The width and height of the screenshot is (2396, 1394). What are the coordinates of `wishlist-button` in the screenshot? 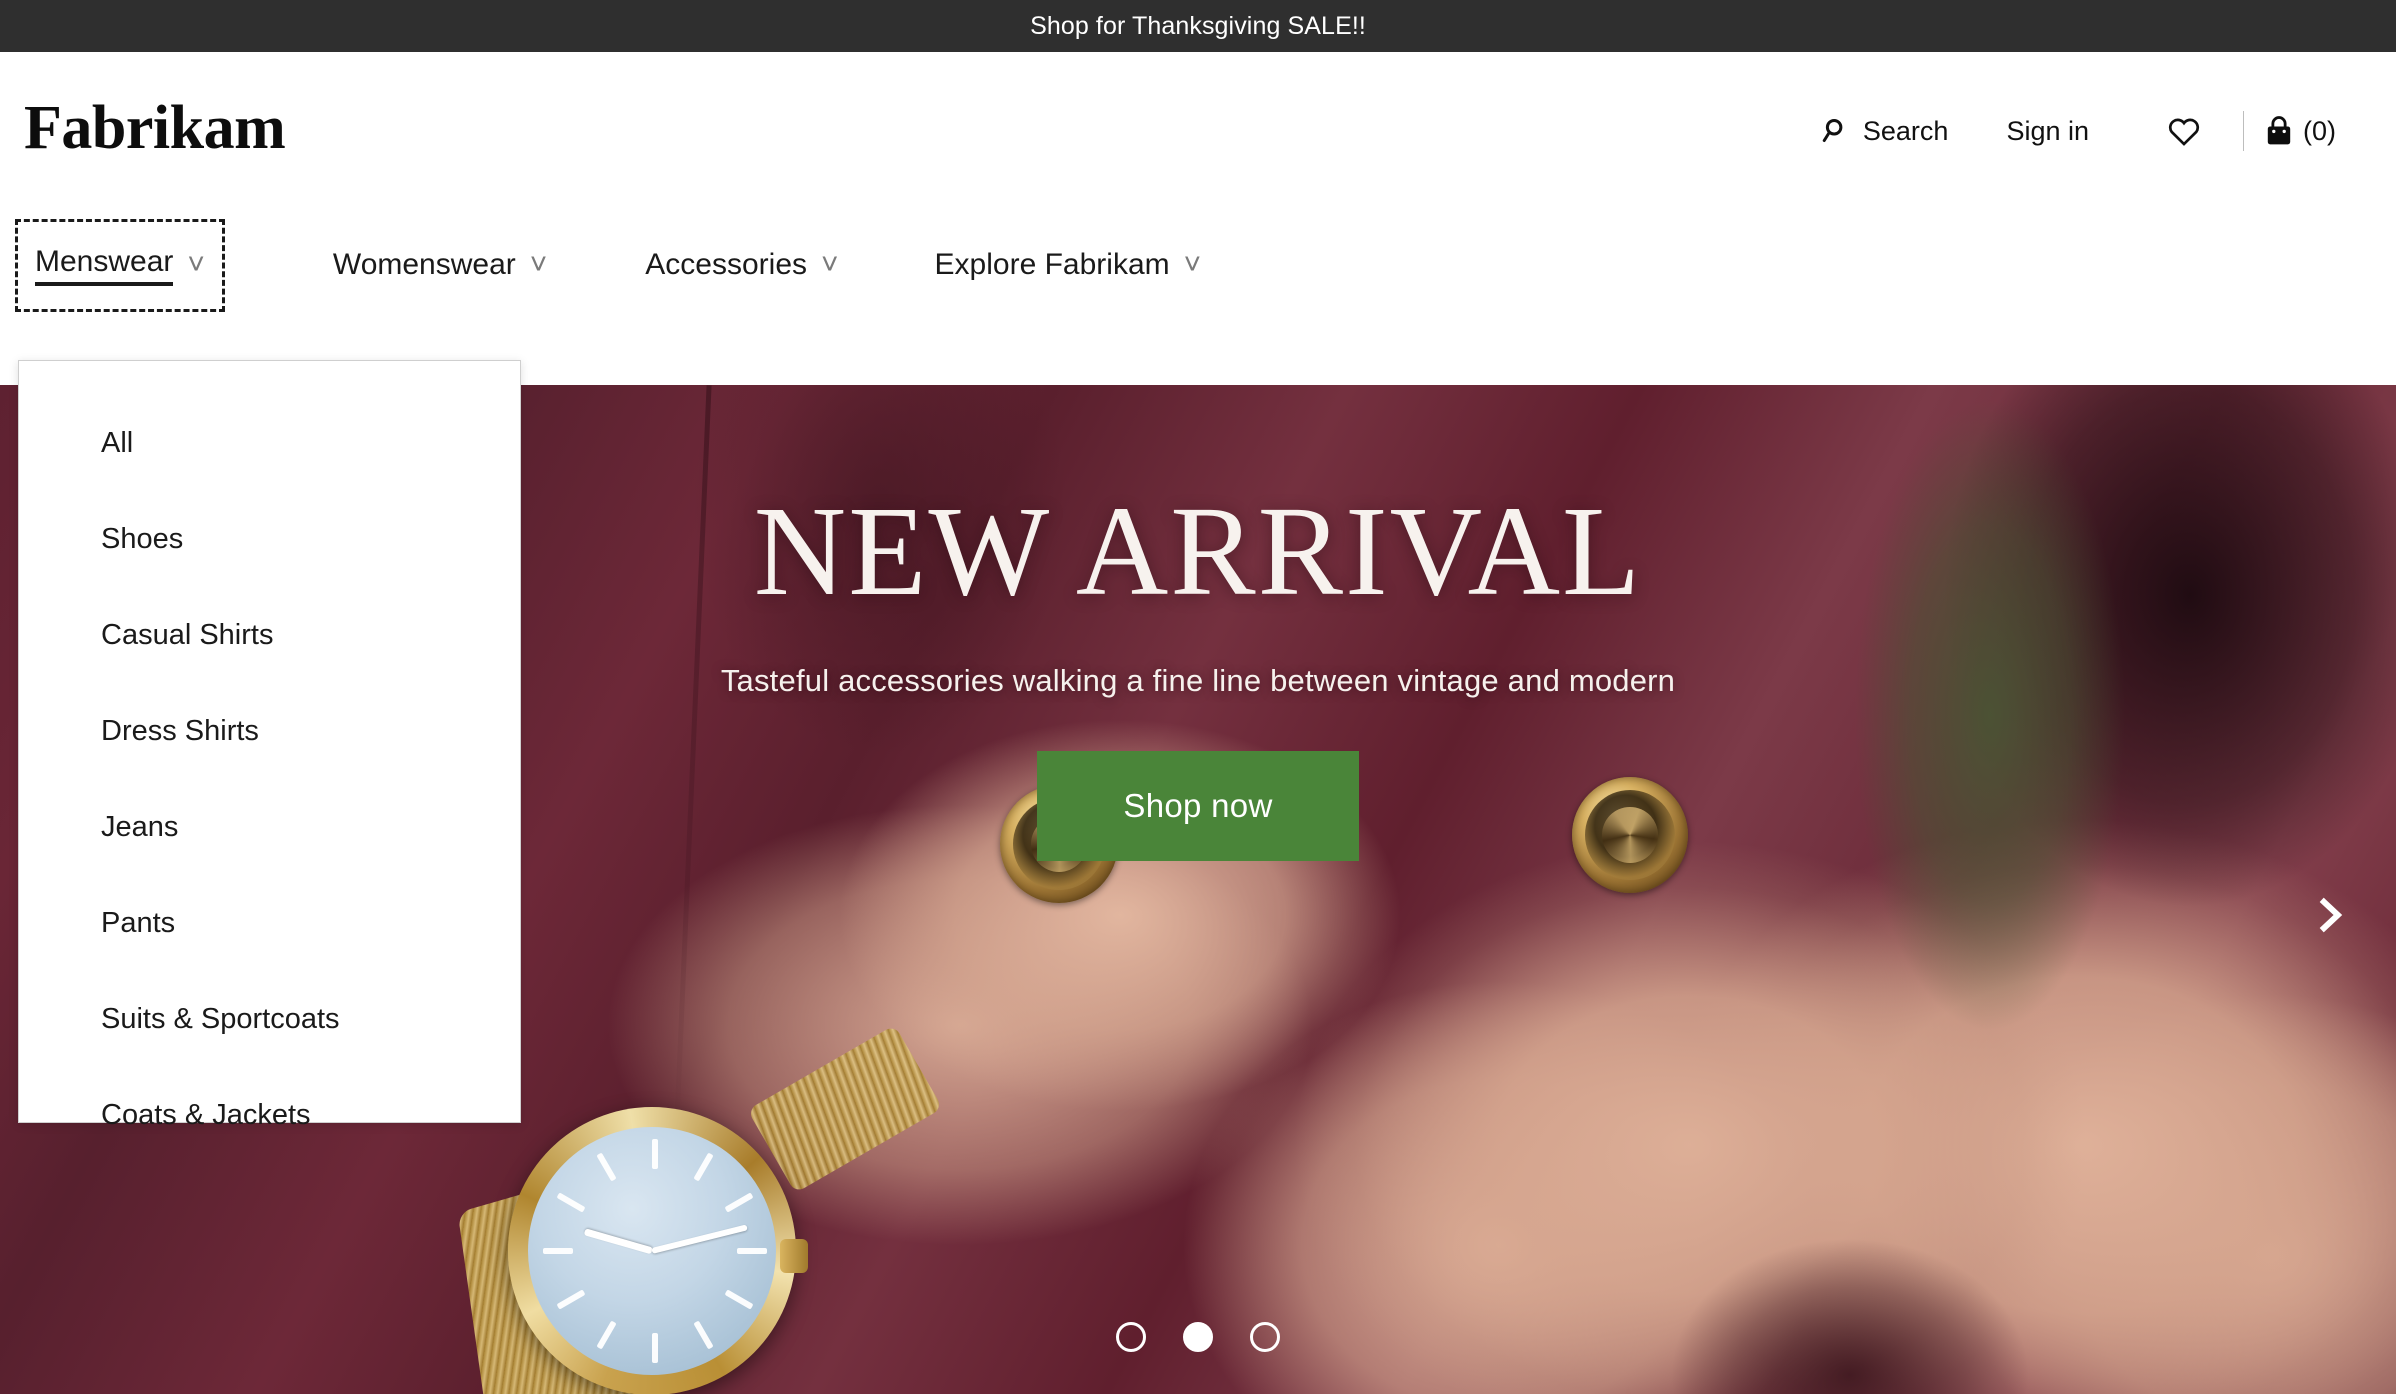 It's located at (2184, 131).